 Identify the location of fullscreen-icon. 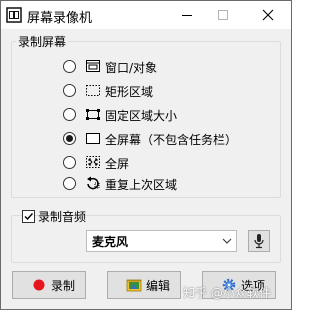
(93, 162).